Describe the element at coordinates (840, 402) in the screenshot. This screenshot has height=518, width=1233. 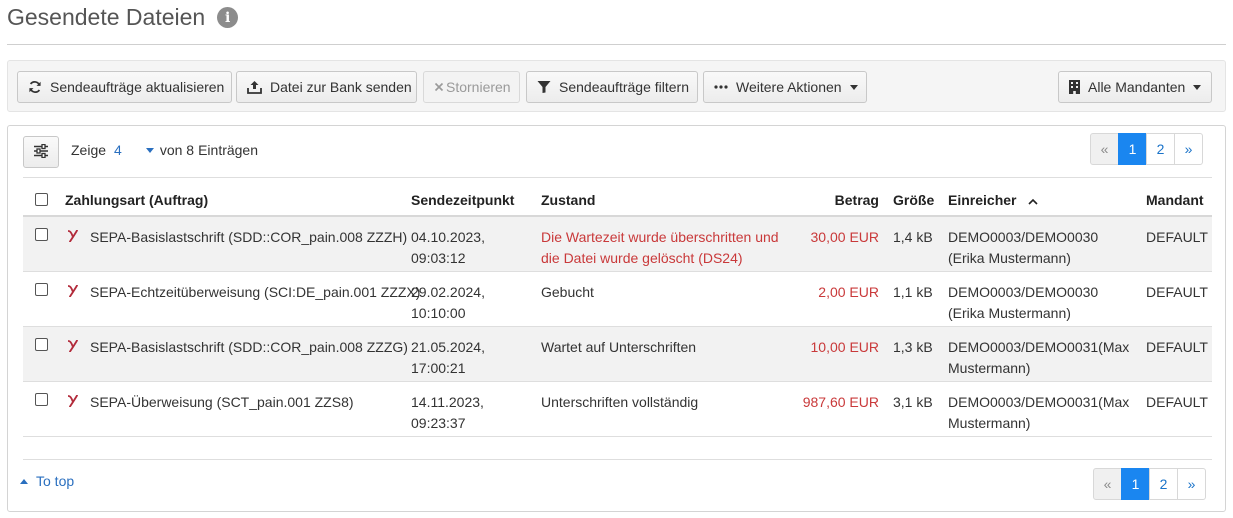
I see `amount-value: 987,60 EUR` at that location.